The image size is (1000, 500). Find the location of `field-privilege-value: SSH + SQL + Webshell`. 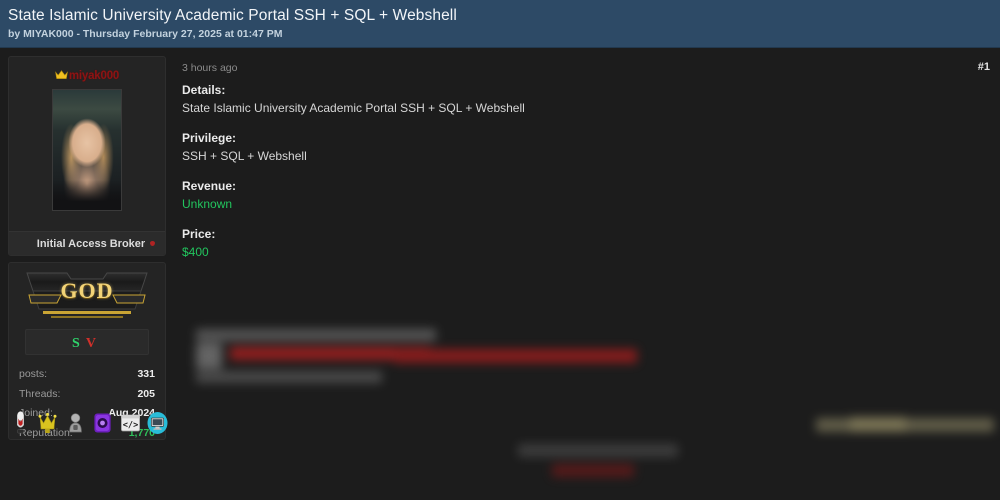

field-privilege-value: SSH + SQL + Webshell is located at coordinates (244, 156).